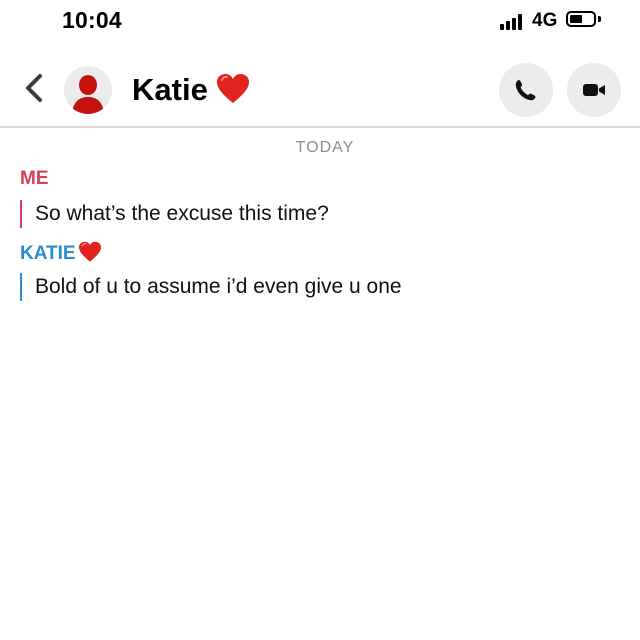  I want to click on signal-icon, so click(511, 22).